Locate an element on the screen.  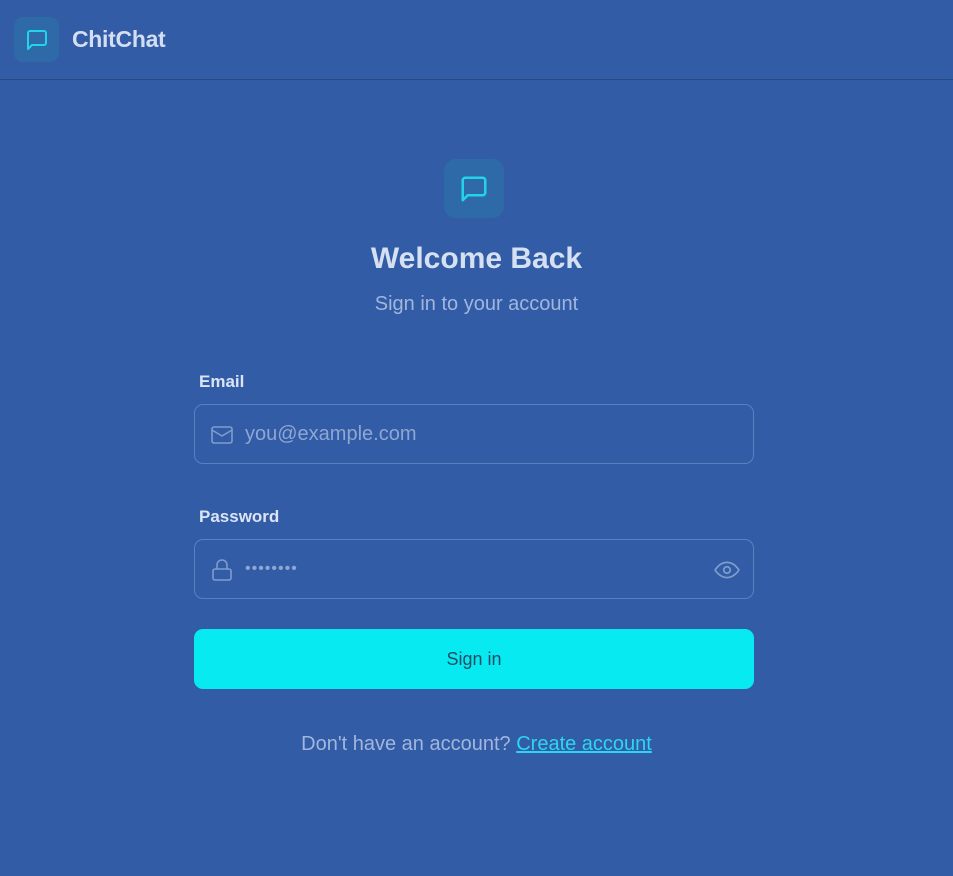
top-bar: ChitChat is located at coordinates (476, 40).